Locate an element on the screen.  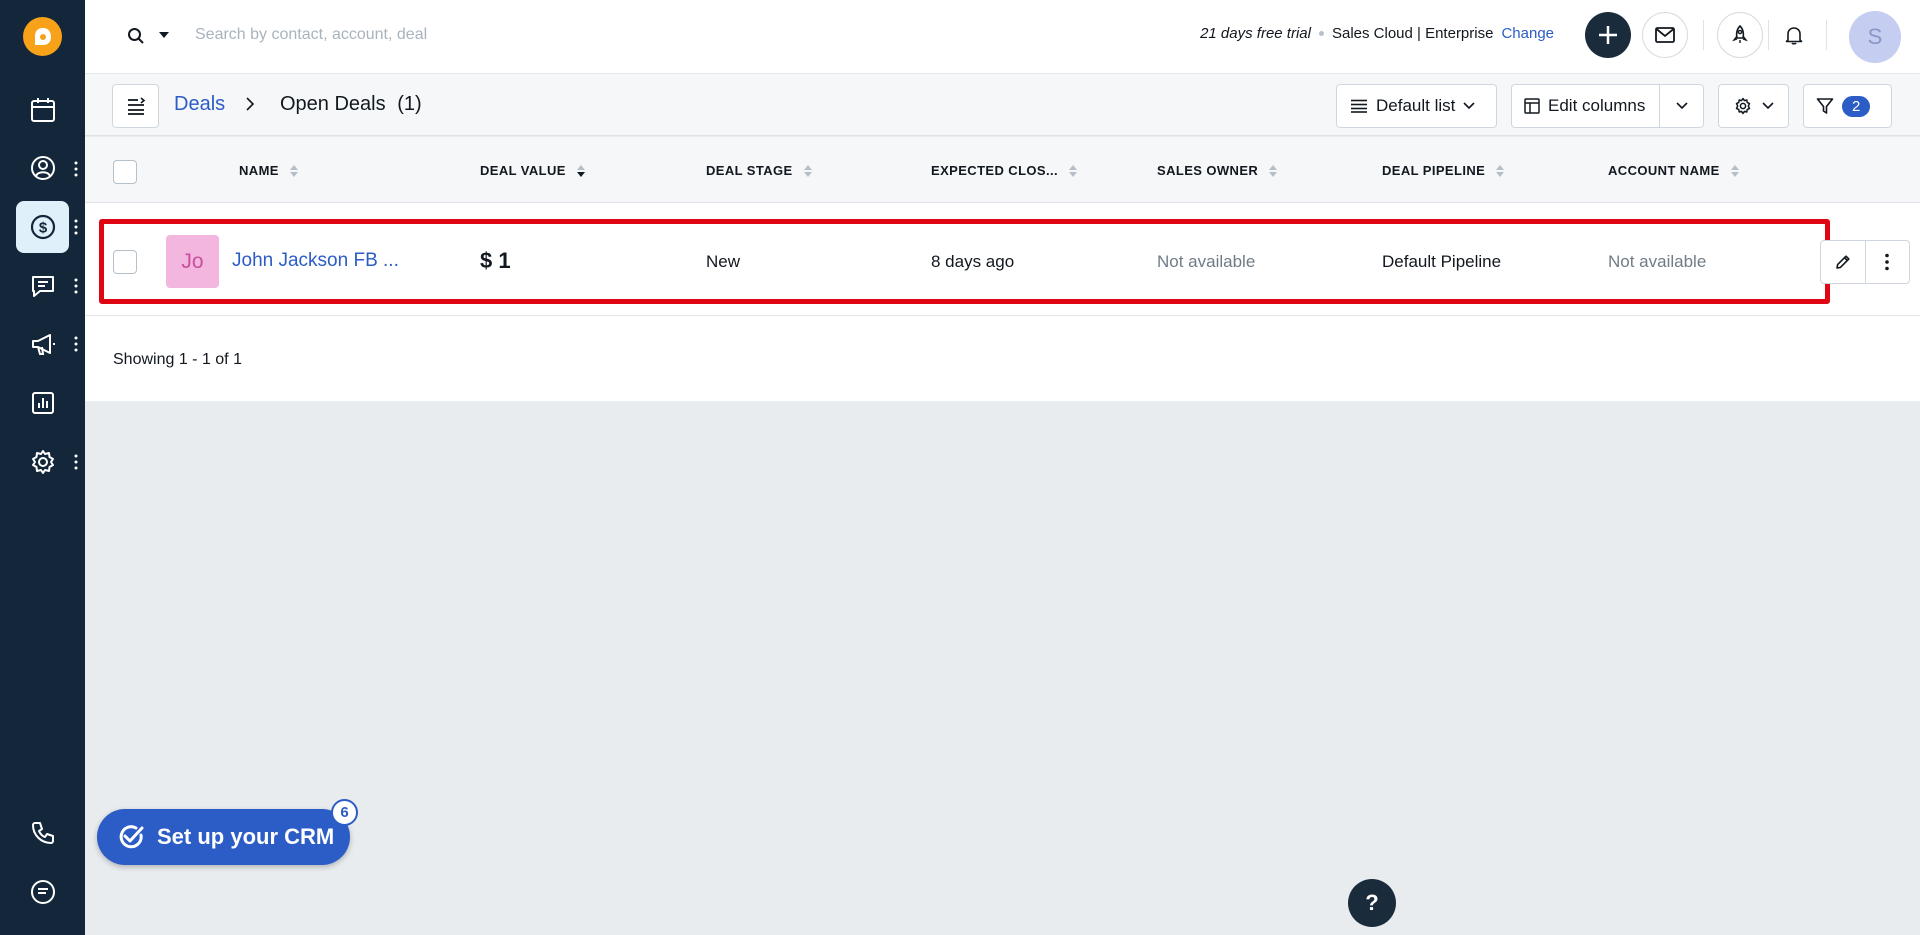
sales-owner: Not available is located at coordinates (1206, 262).